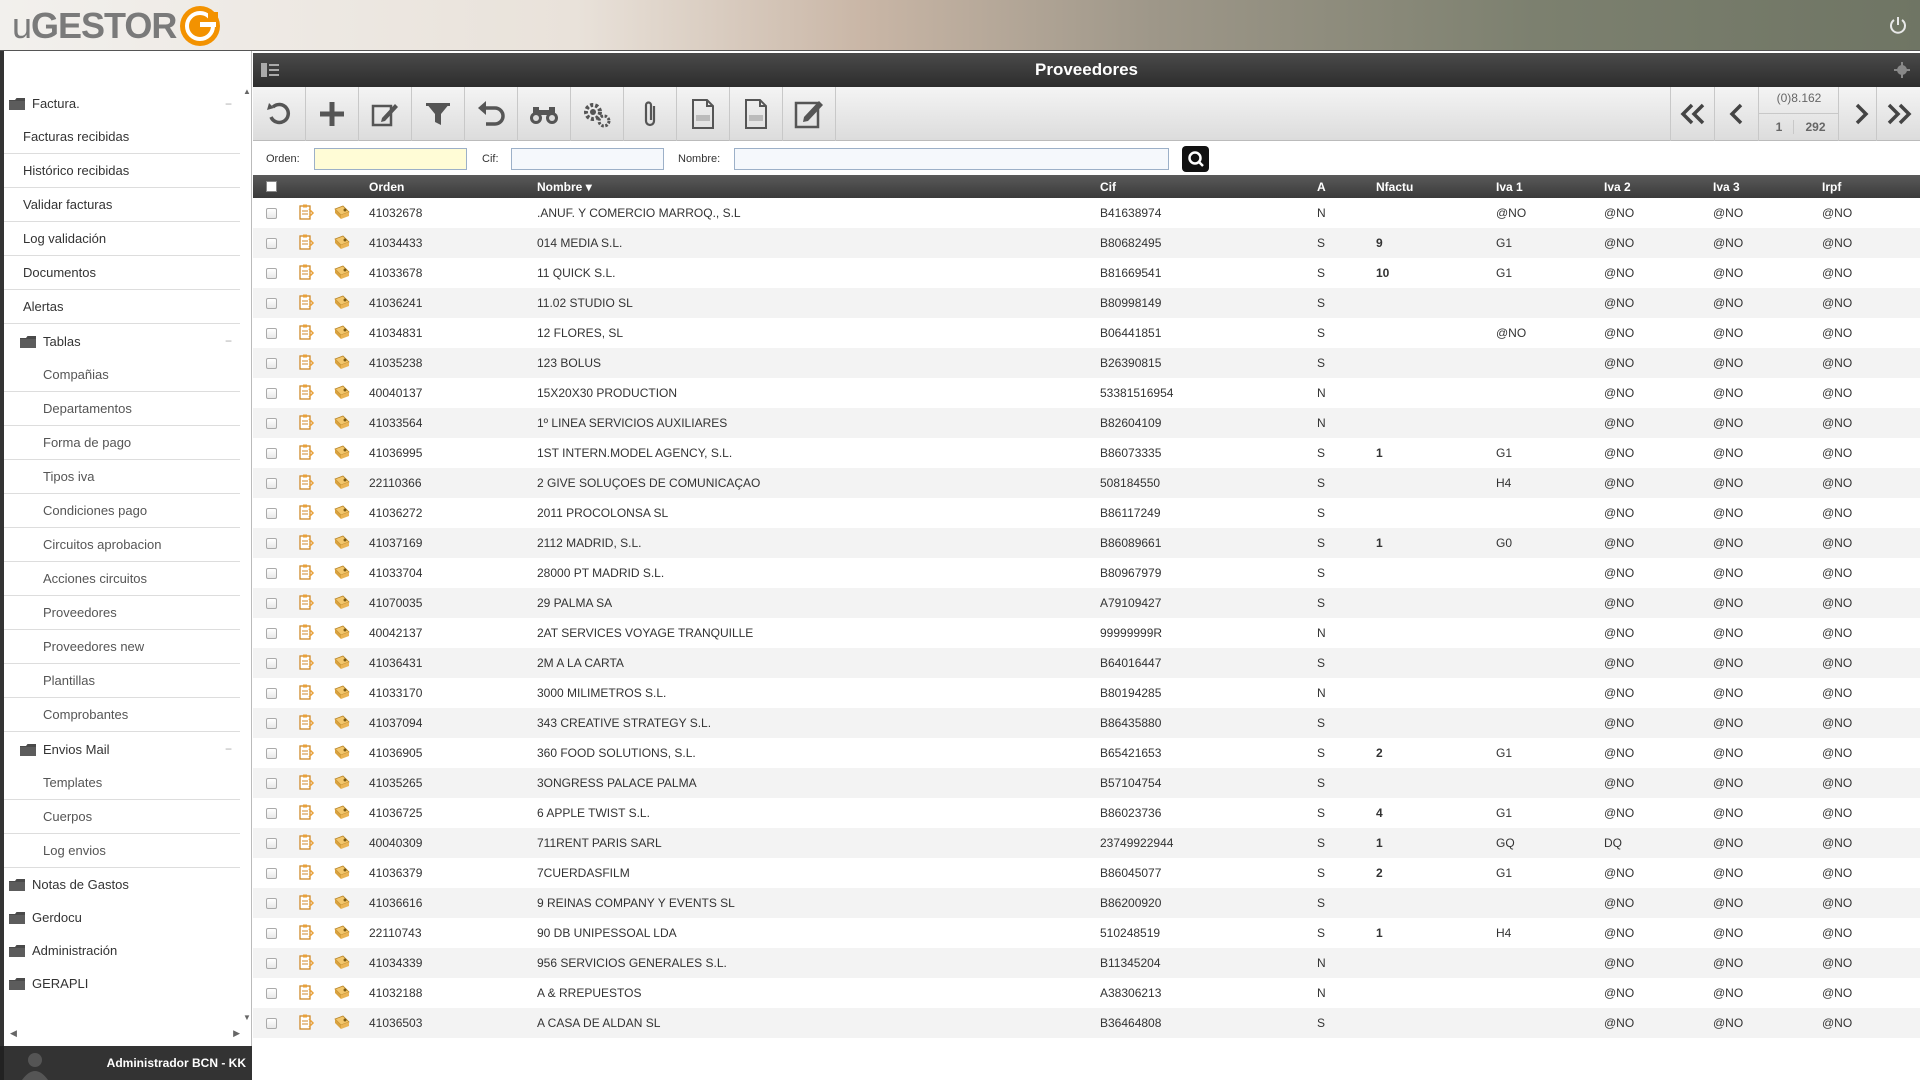  What do you see at coordinates (279, 114) in the screenshot?
I see `refresh-button` at bounding box center [279, 114].